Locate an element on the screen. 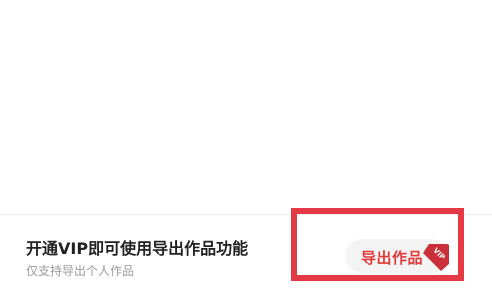 This screenshot has width=492, height=292. vip-promo-subtitle: 仅支持导出个人作品 is located at coordinates (80, 271).